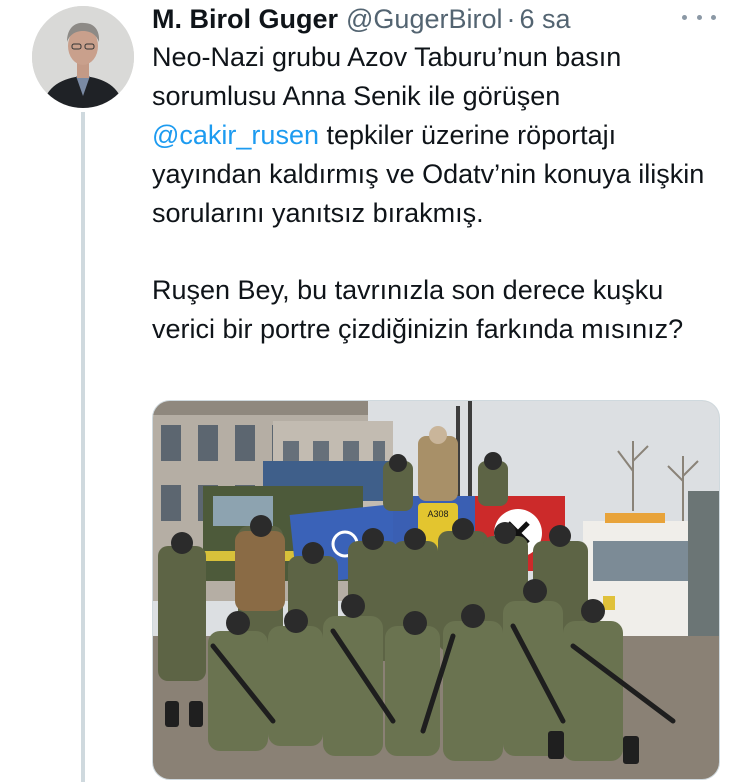 This screenshot has width=750, height=782. What do you see at coordinates (235, 135) in the screenshot?
I see `mention-link: @cakir_rusen` at bounding box center [235, 135].